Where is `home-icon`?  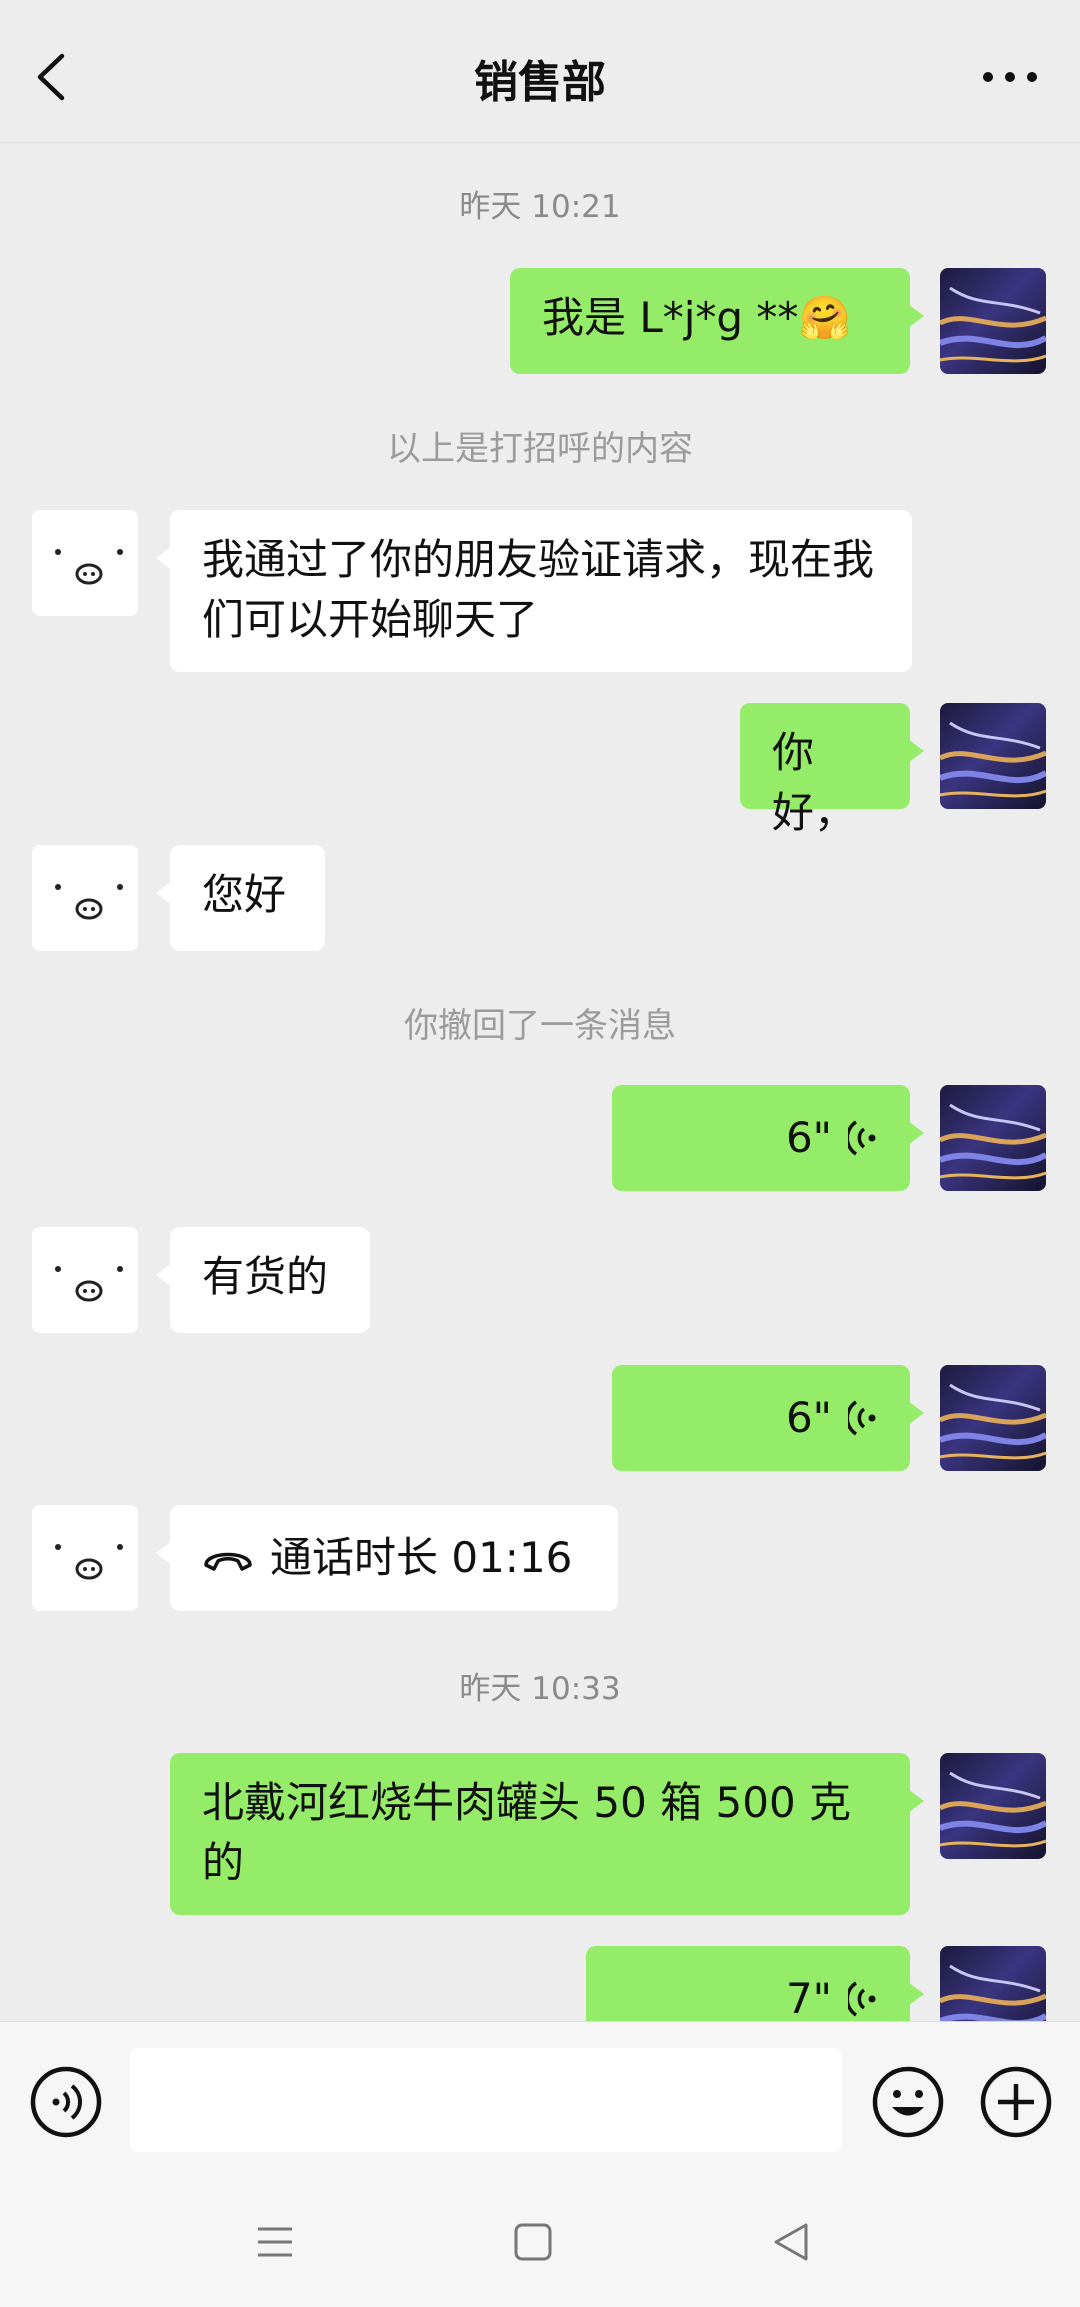 home-icon is located at coordinates (533, 2242).